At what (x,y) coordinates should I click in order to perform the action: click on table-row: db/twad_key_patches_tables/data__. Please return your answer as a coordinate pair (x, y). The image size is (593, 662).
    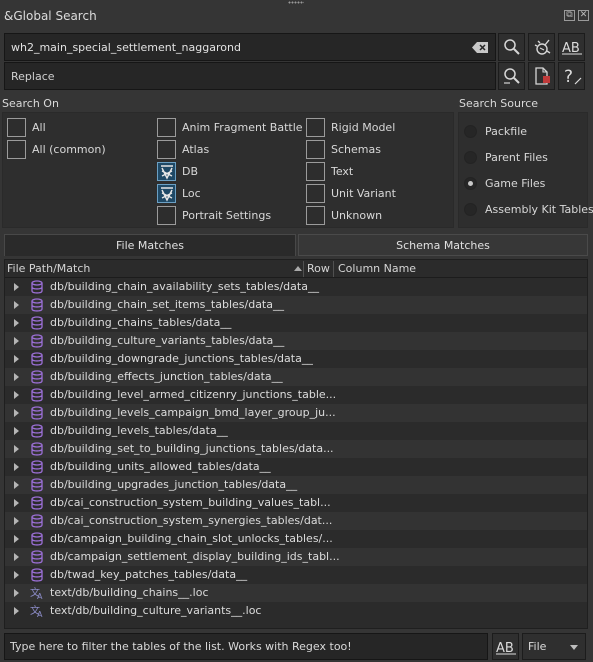
    Looking at the image, I should click on (296, 575).